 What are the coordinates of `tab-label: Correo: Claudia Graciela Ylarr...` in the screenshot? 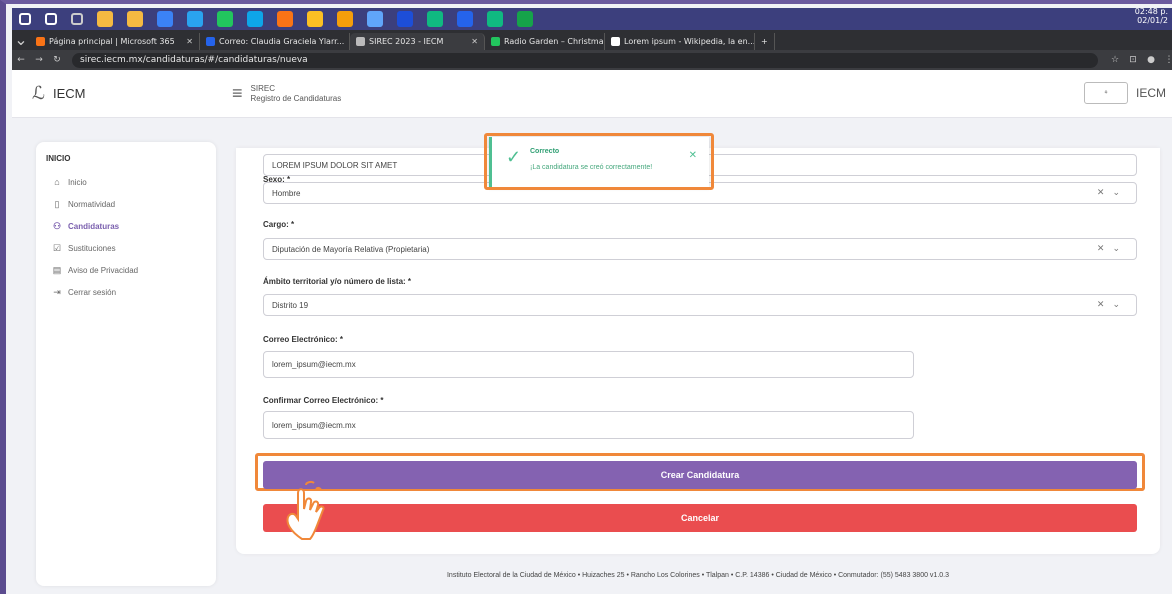 It's located at (282, 41).